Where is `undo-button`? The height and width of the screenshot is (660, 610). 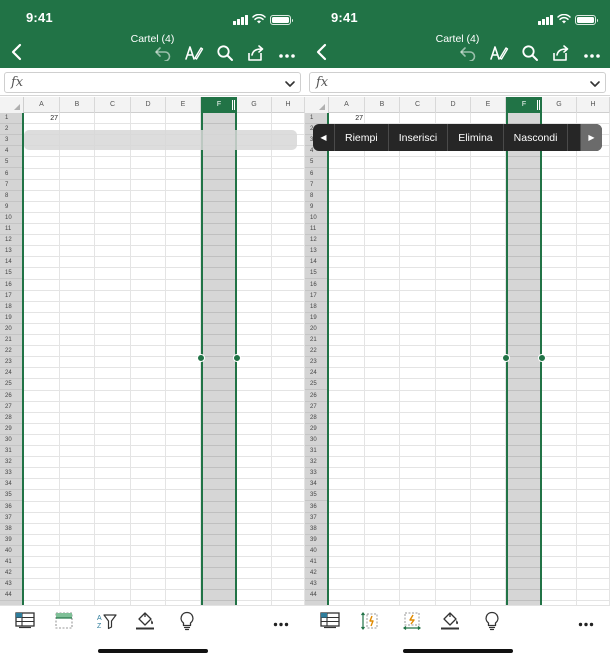 undo-button is located at coordinates (162, 55).